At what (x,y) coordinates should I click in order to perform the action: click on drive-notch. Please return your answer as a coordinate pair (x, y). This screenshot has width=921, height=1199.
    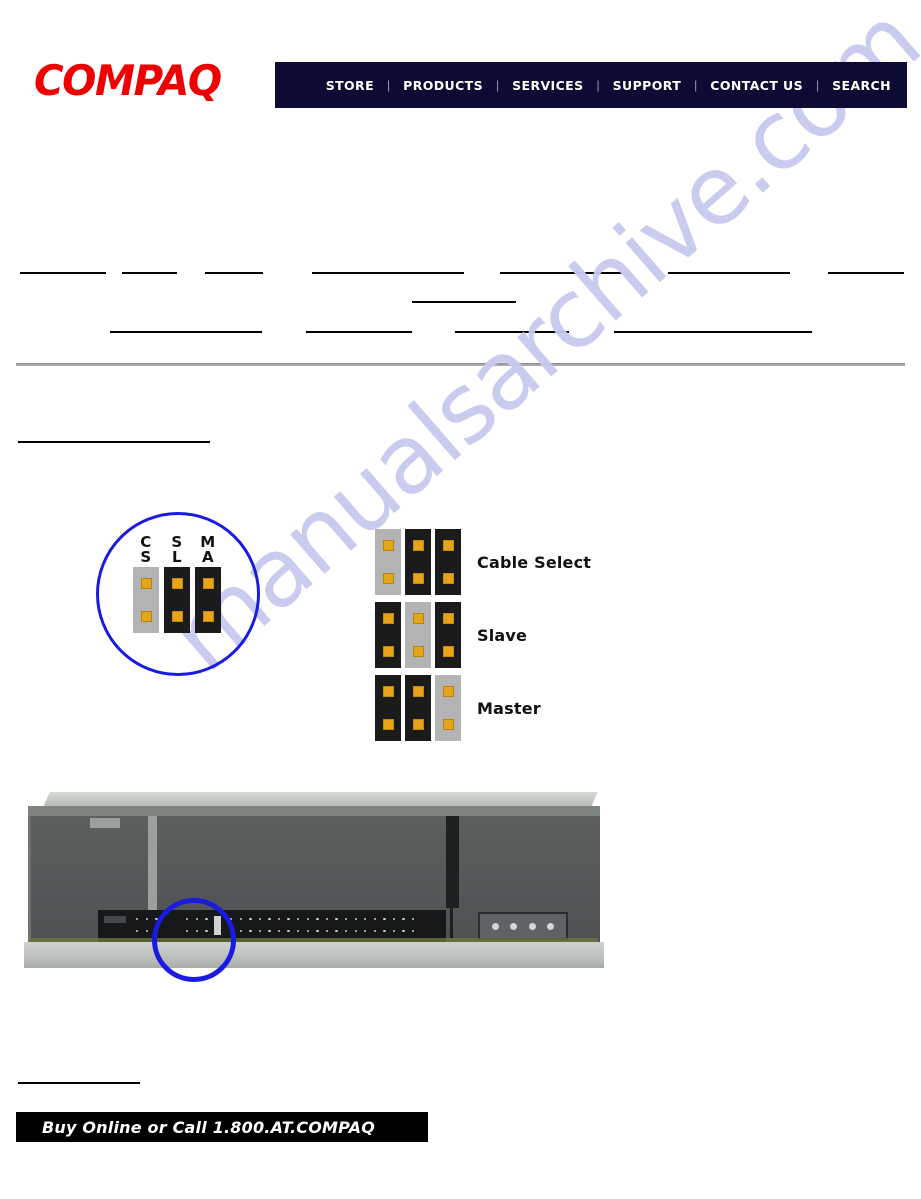
    Looking at the image, I should click on (105, 823).